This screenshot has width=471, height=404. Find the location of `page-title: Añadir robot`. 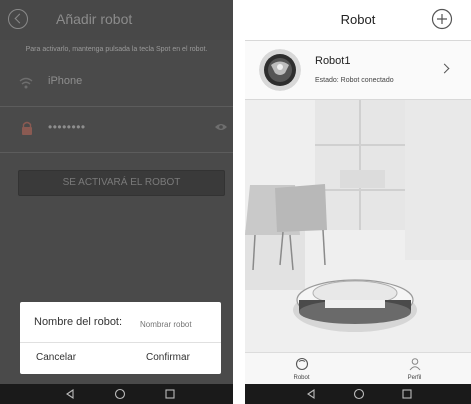

page-title: Añadir robot is located at coordinates (94, 19).